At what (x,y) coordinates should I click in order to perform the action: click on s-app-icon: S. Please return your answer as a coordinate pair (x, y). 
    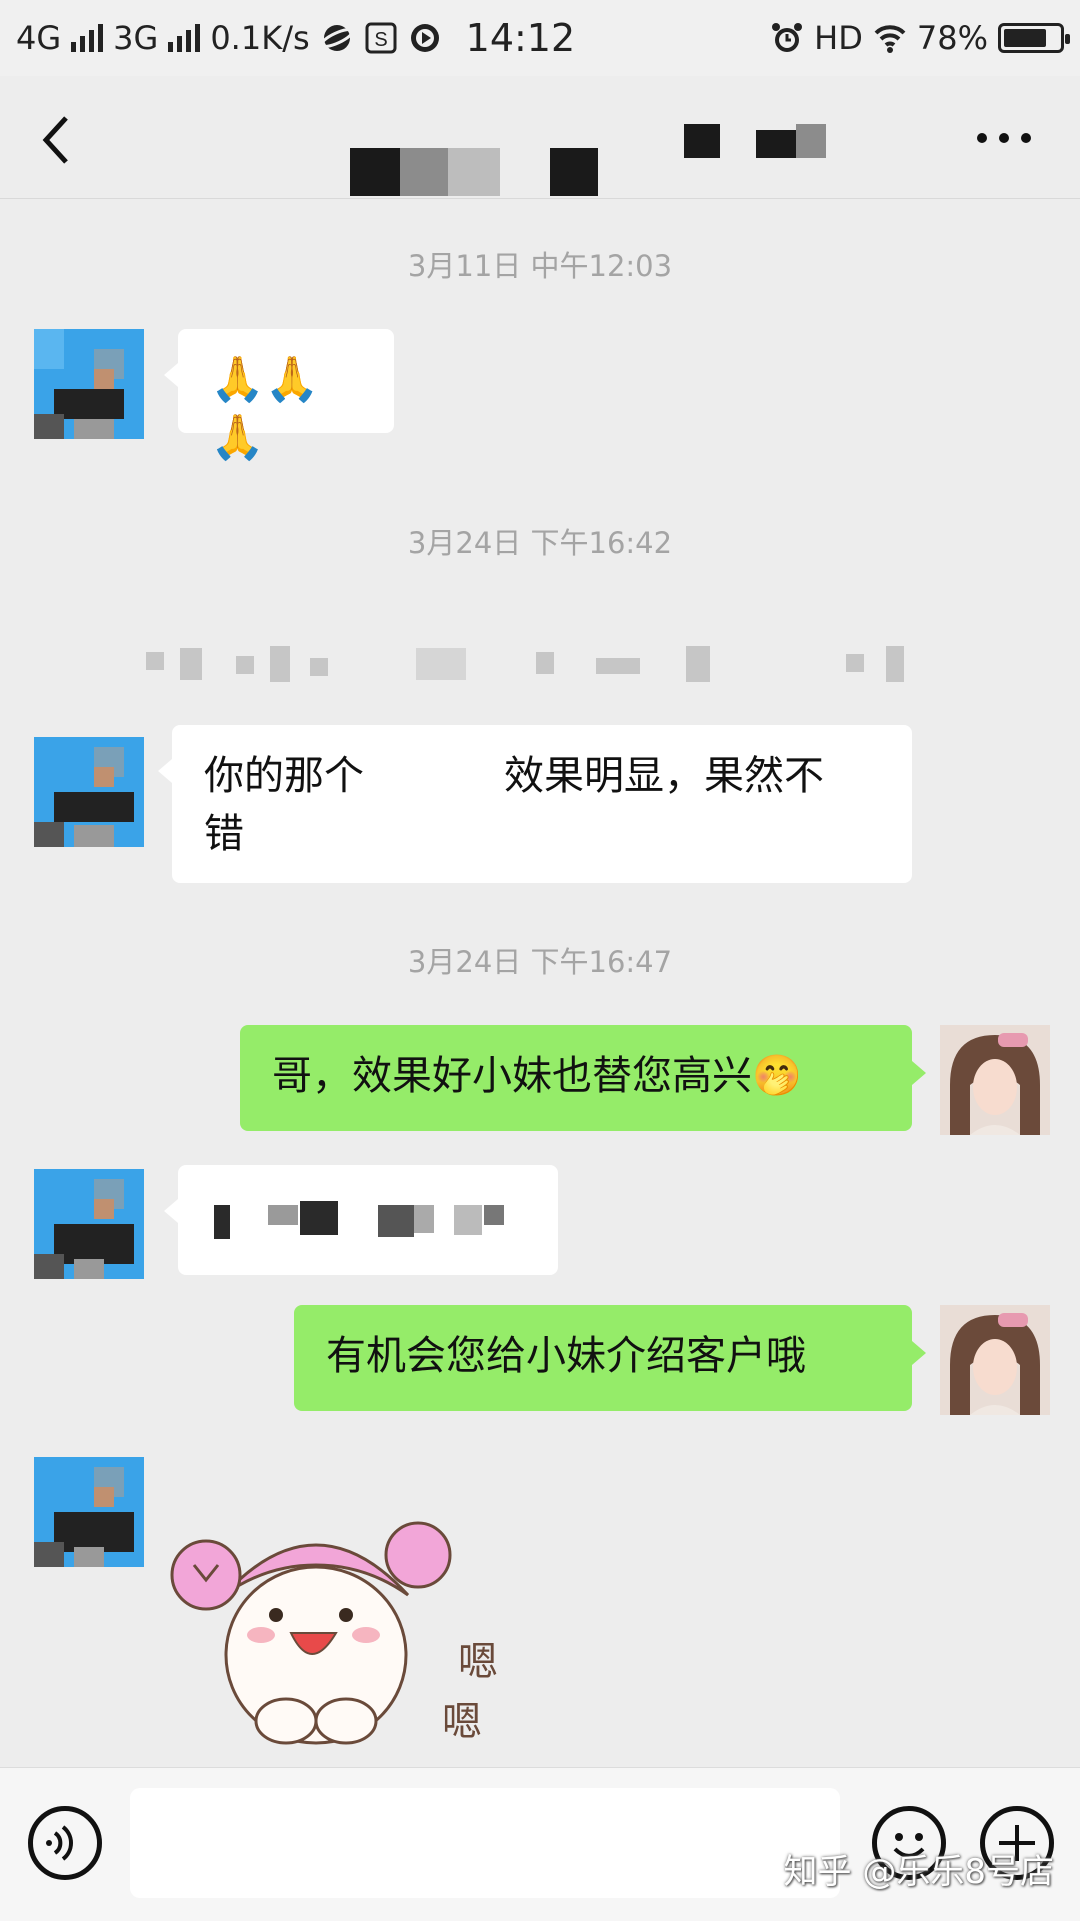
    Looking at the image, I should click on (381, 38).